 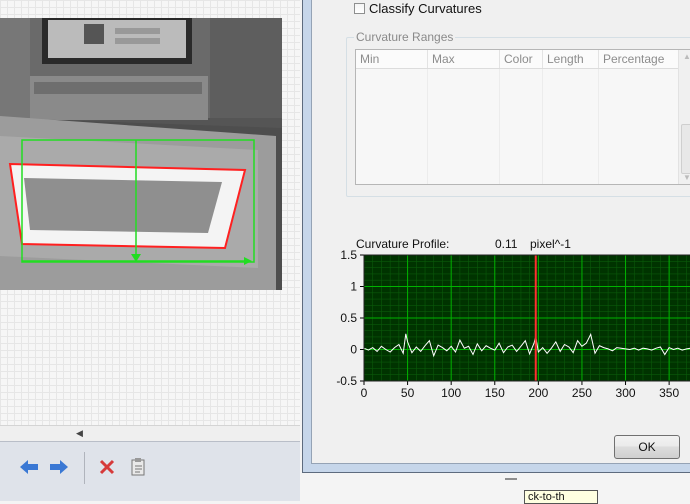 I want to click on curvature-ranges-table: Min Max Color Length Percentage ▲ ▼, so click(x=522, y=117).